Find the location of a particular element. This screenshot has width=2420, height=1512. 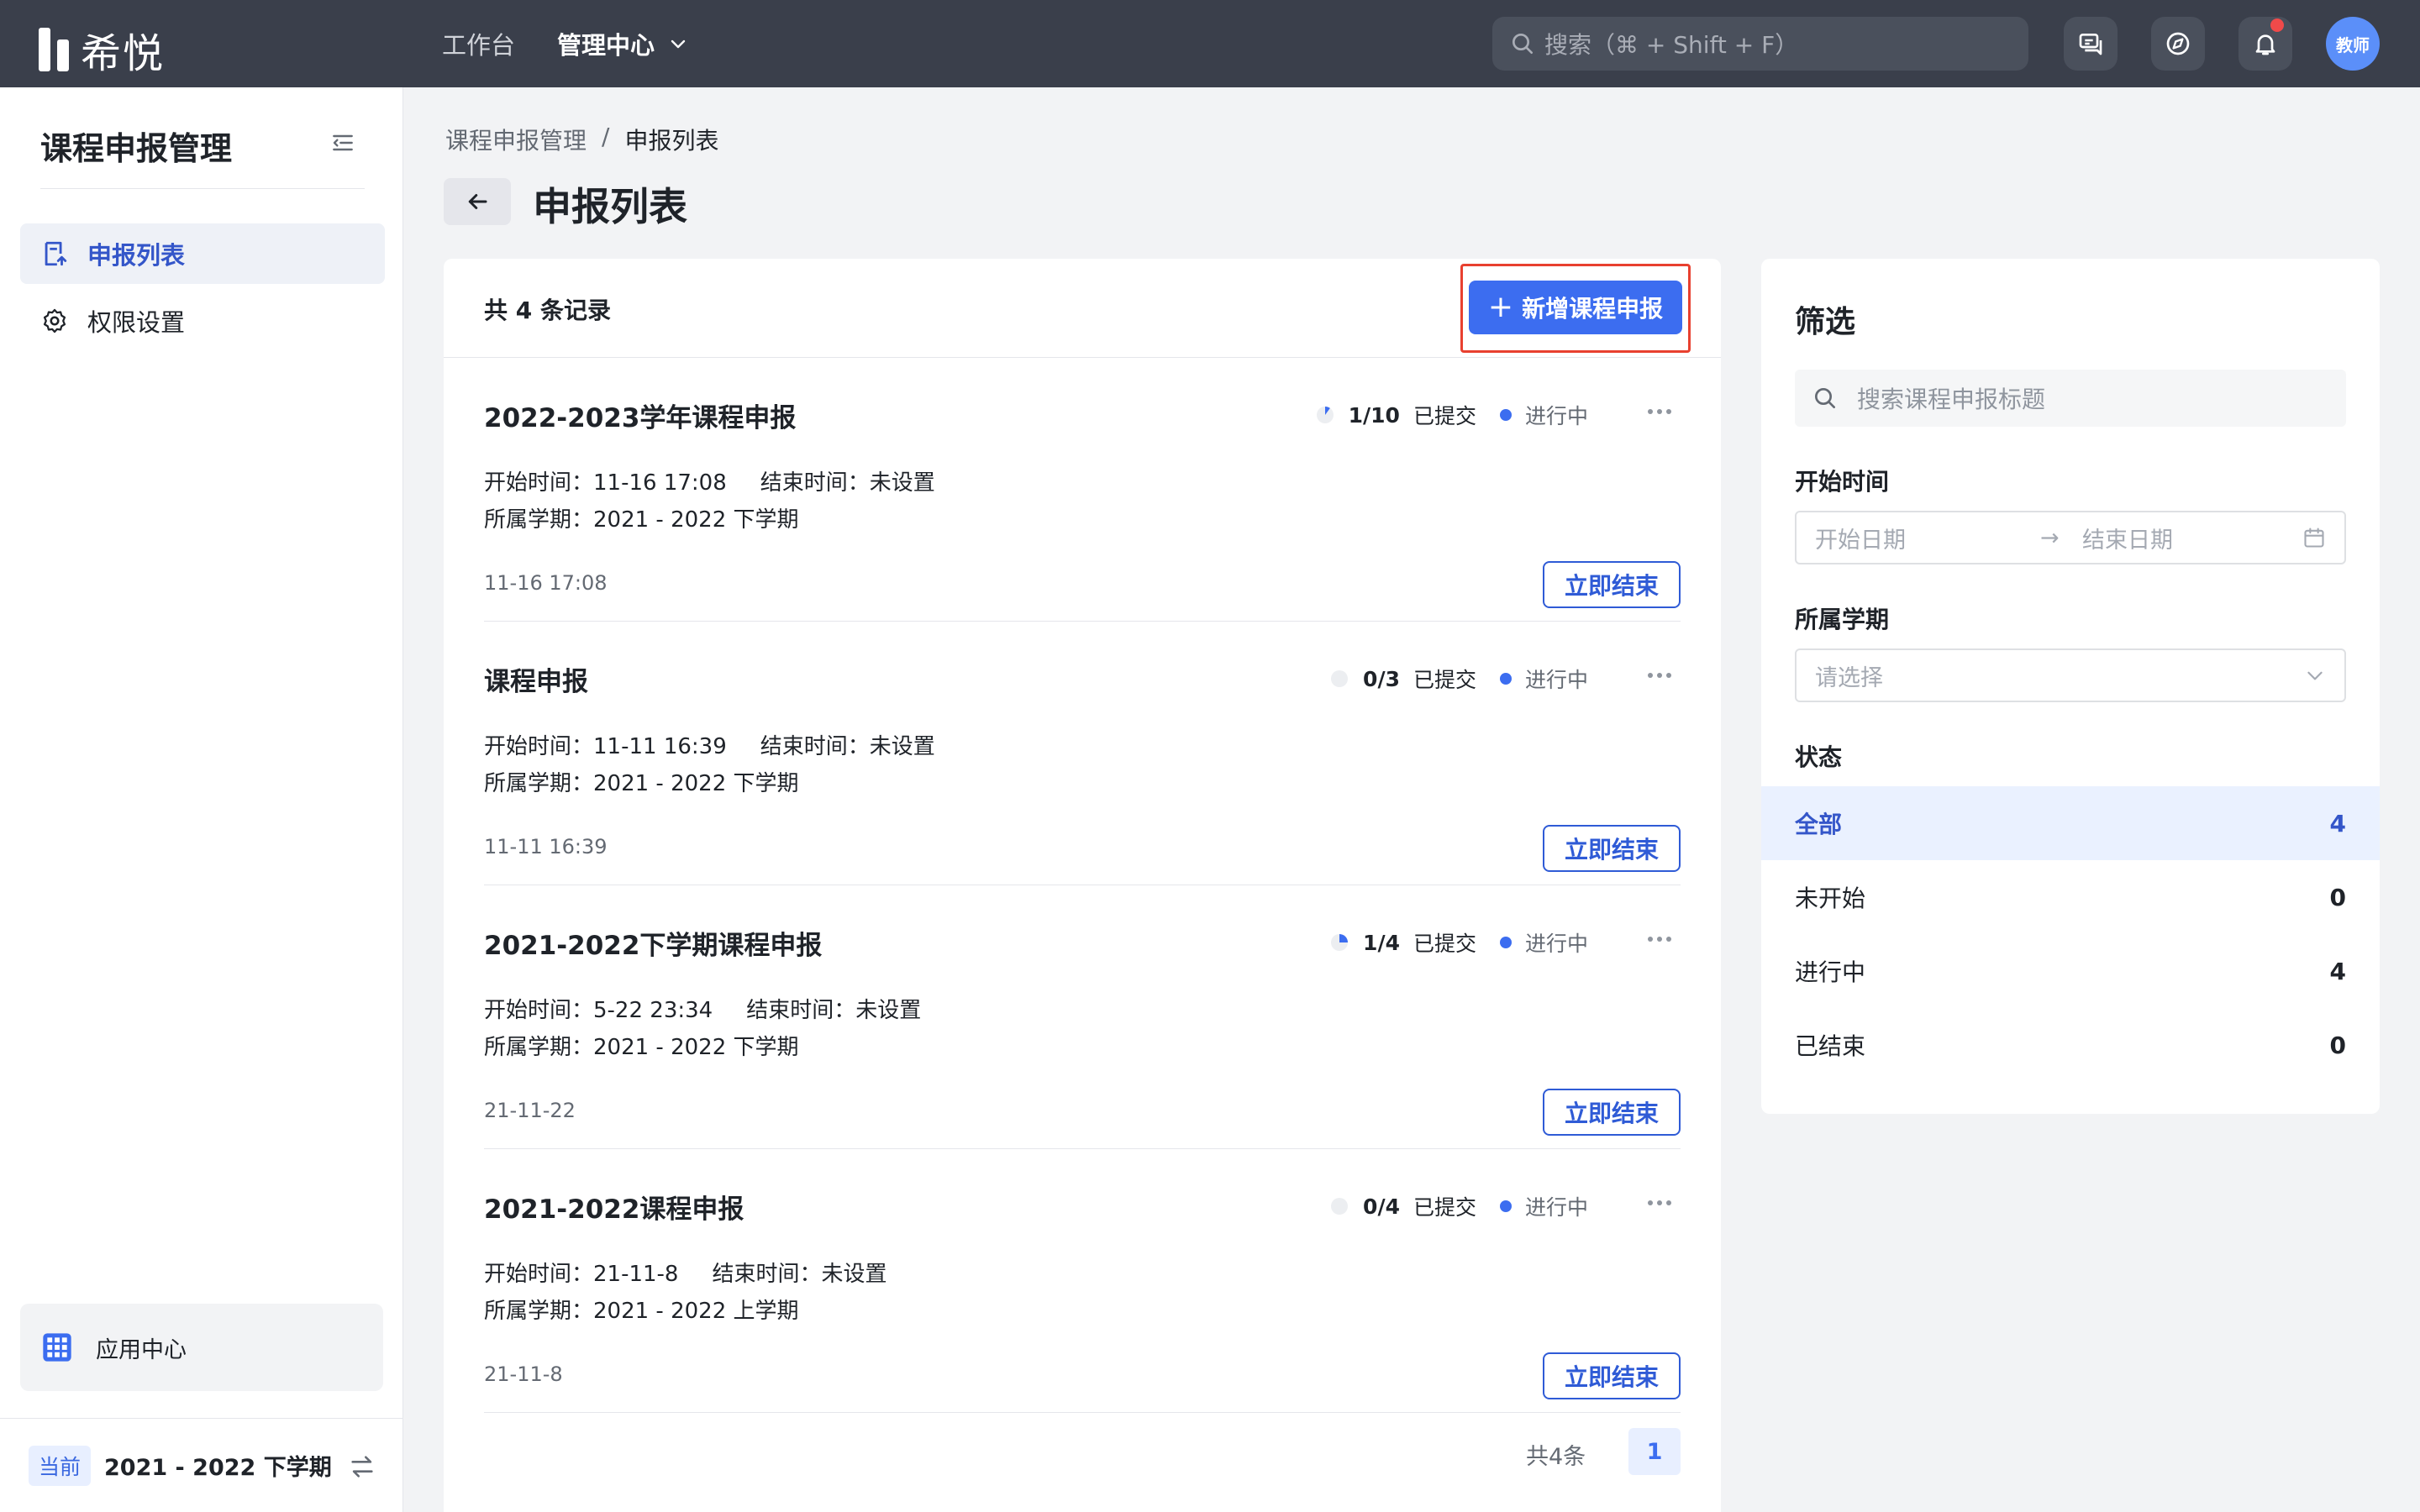

calendar-icon is located at coordinates (2314, 538).